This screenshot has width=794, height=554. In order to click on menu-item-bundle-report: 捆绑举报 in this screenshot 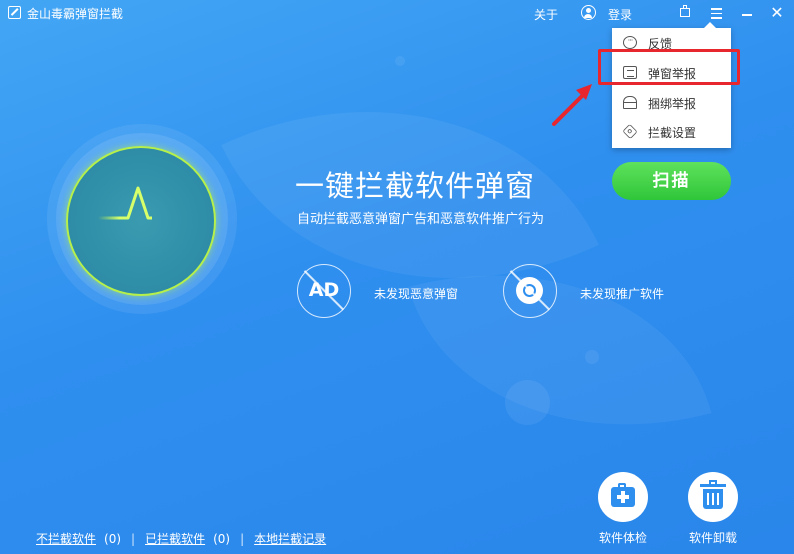, I will do `click(671, 102)`.